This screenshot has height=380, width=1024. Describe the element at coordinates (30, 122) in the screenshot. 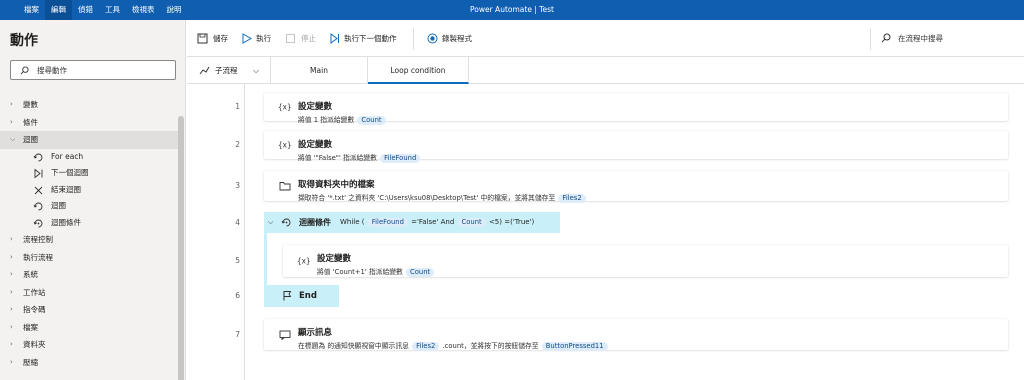

I see `category-label: 條件` at that location.